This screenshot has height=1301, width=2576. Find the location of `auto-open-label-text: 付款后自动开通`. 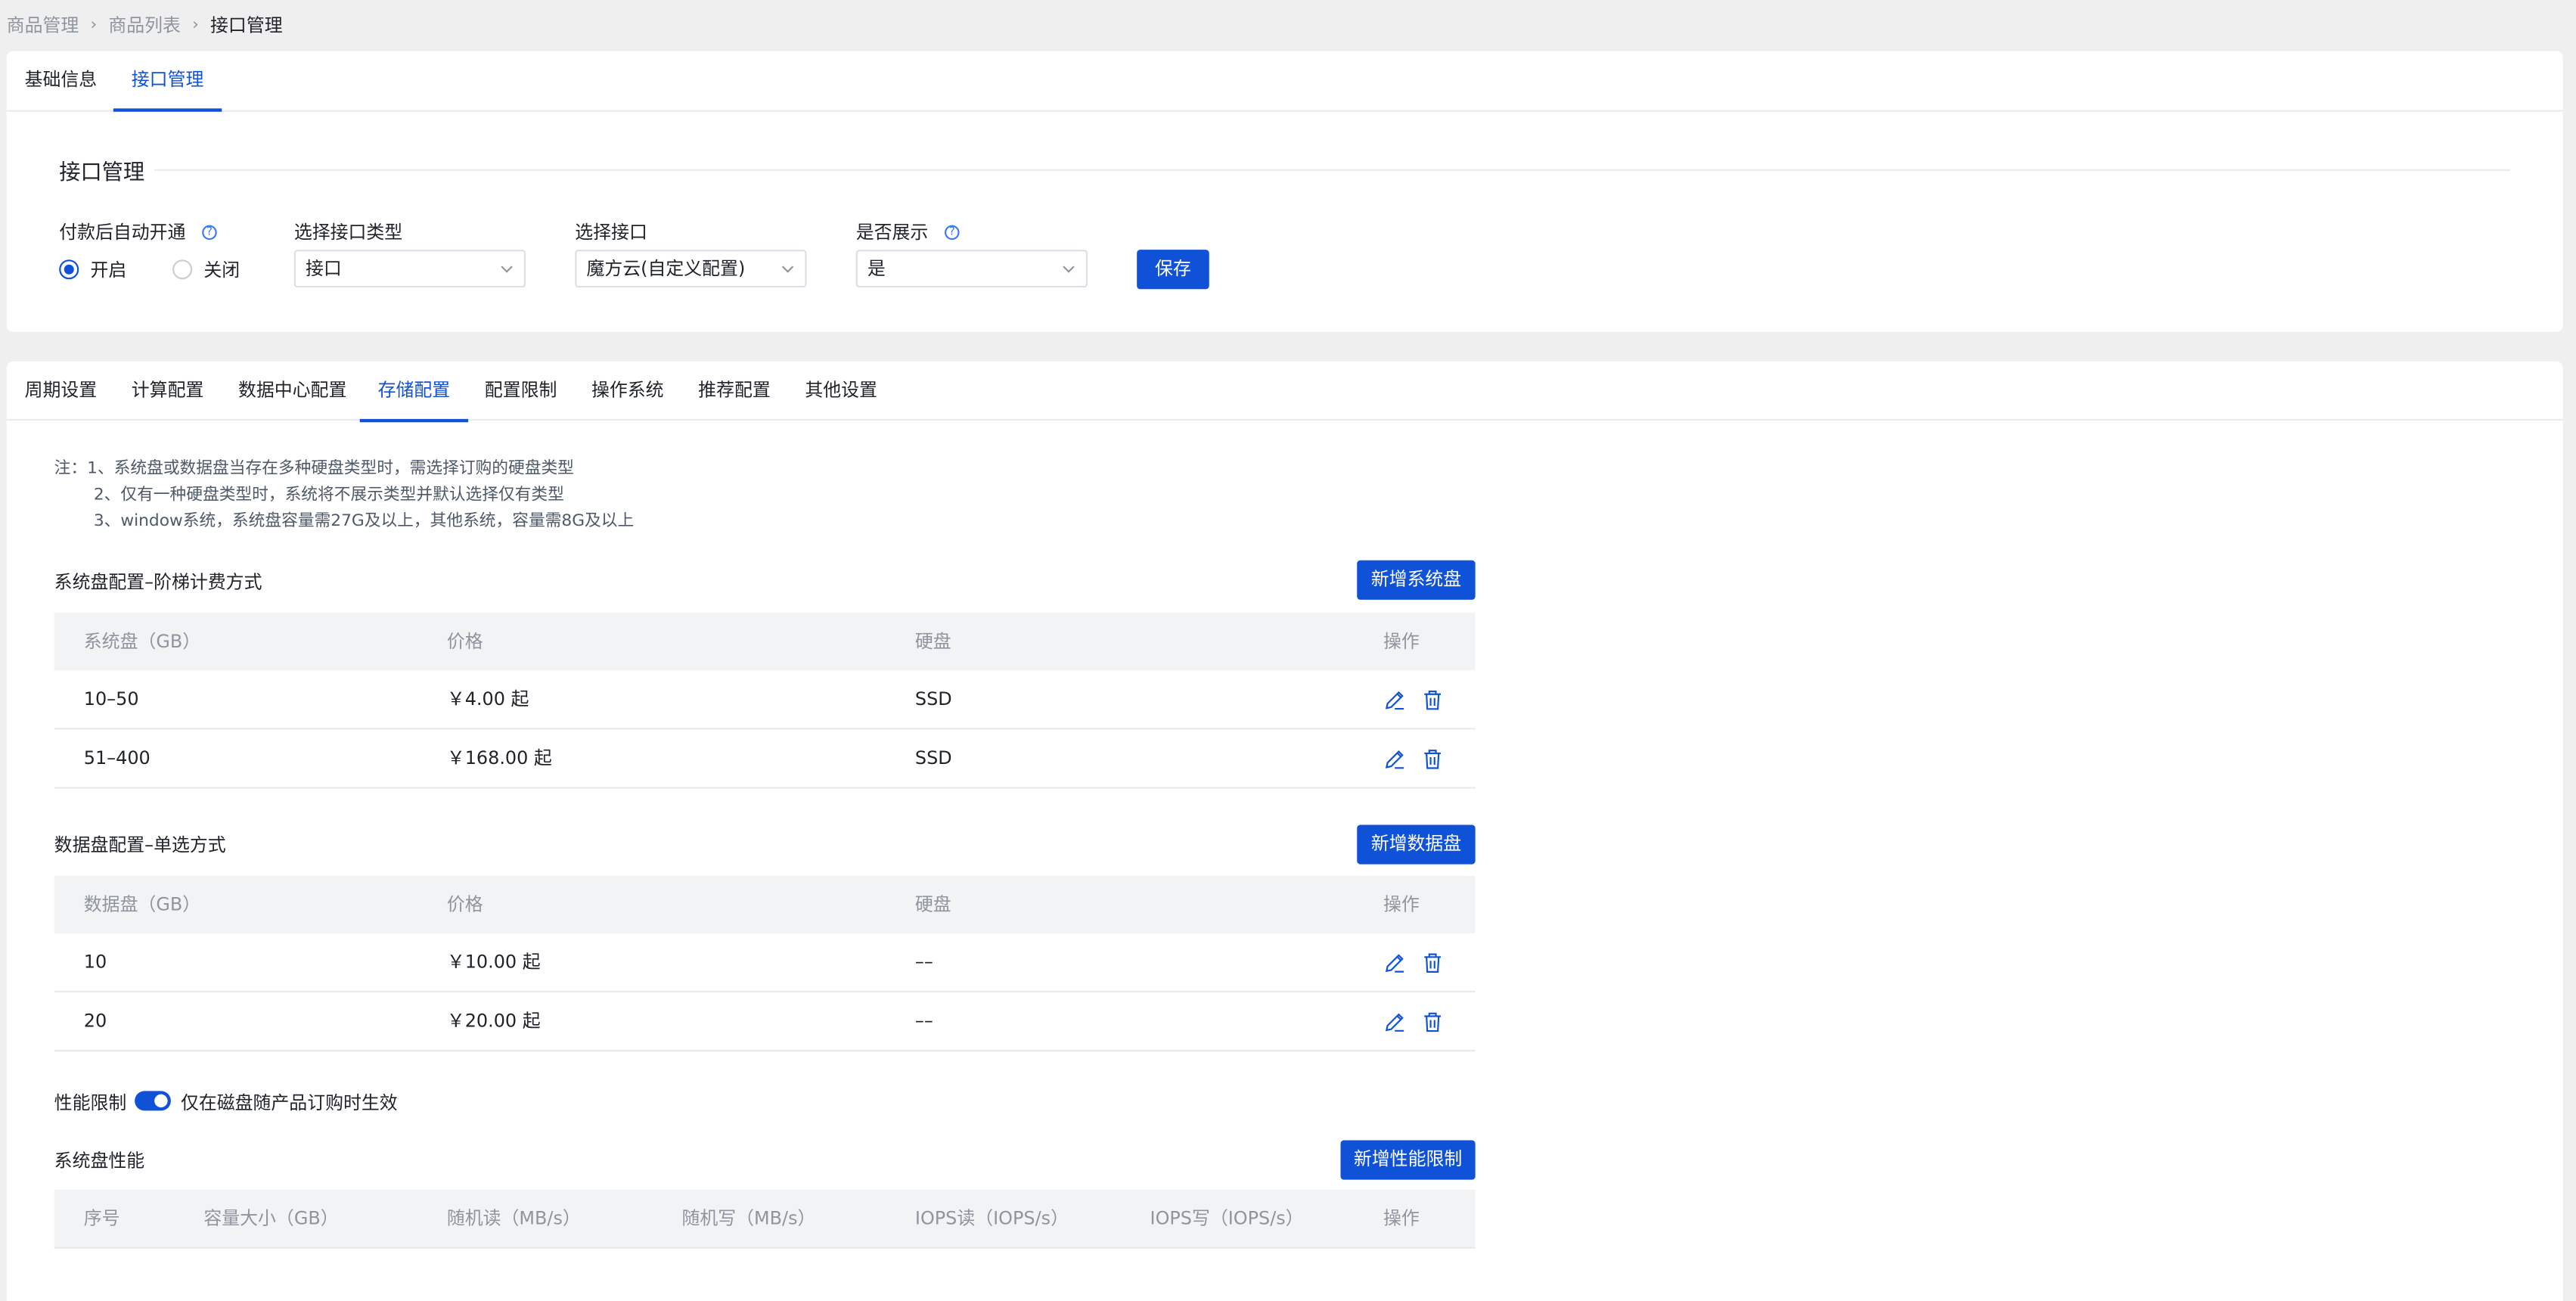

auto-open-label-text: 付款后自动开通 is located at coordinates (122, 233).